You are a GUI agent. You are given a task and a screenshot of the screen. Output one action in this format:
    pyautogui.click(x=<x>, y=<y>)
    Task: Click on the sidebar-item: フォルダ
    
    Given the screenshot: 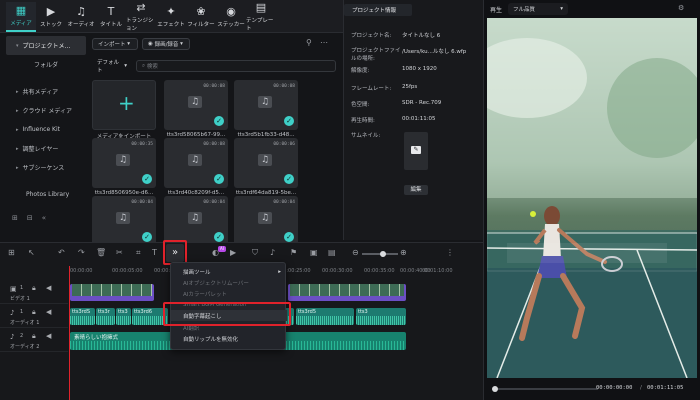 What is the action you would take?
    pyautogui.click(x=46, y=64)
    